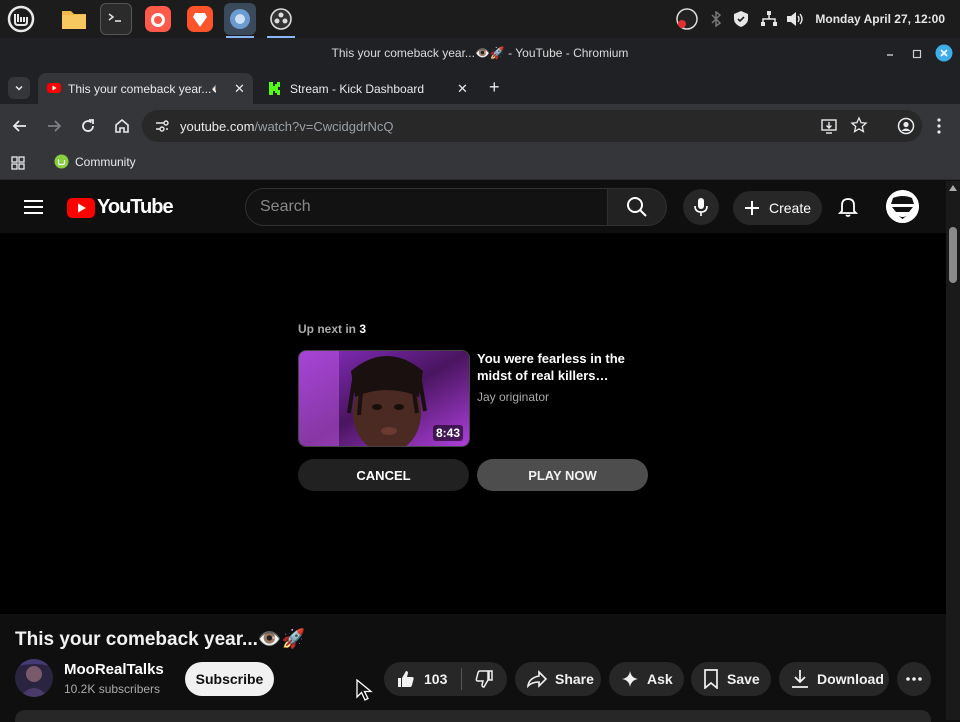  I want to click on firefox-icon, so click(158, 19).